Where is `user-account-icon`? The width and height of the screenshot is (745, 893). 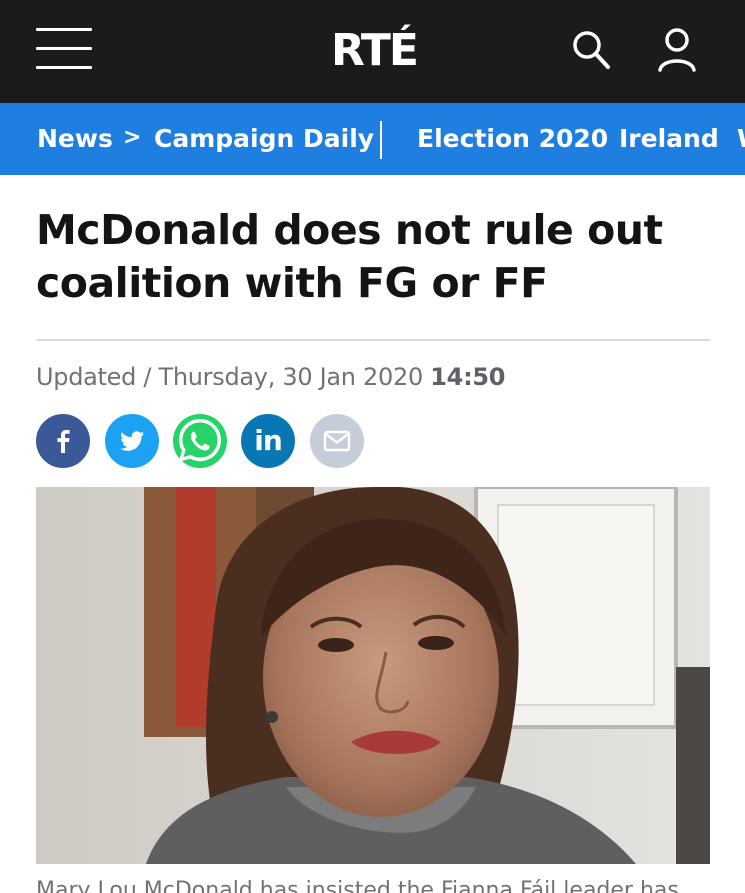 user-account-icon is located at coordinates (677, 50).